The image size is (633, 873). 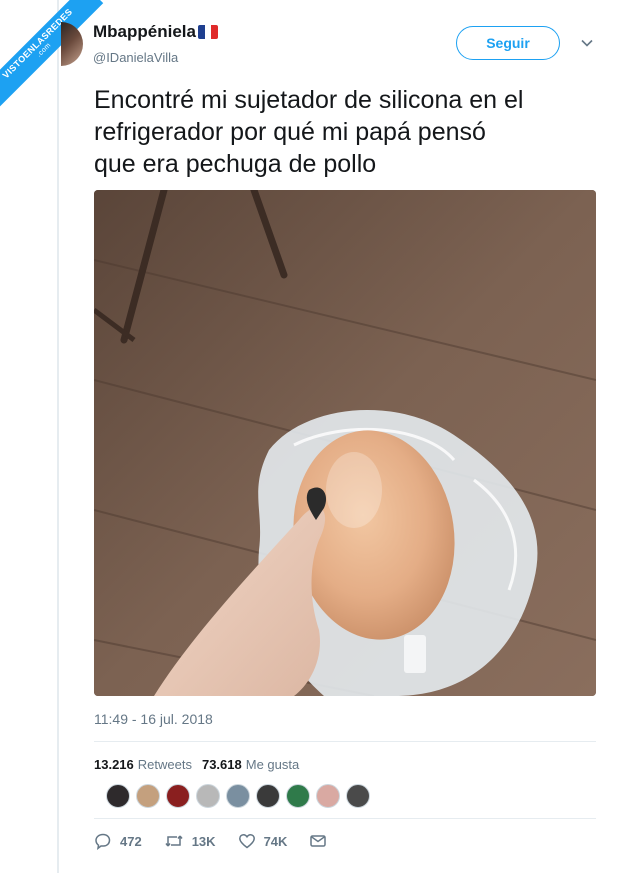 What do you see at coordinates (587, 43) in the screenshot?
I see `caret-down-icon` at bounding box center [587, 43].